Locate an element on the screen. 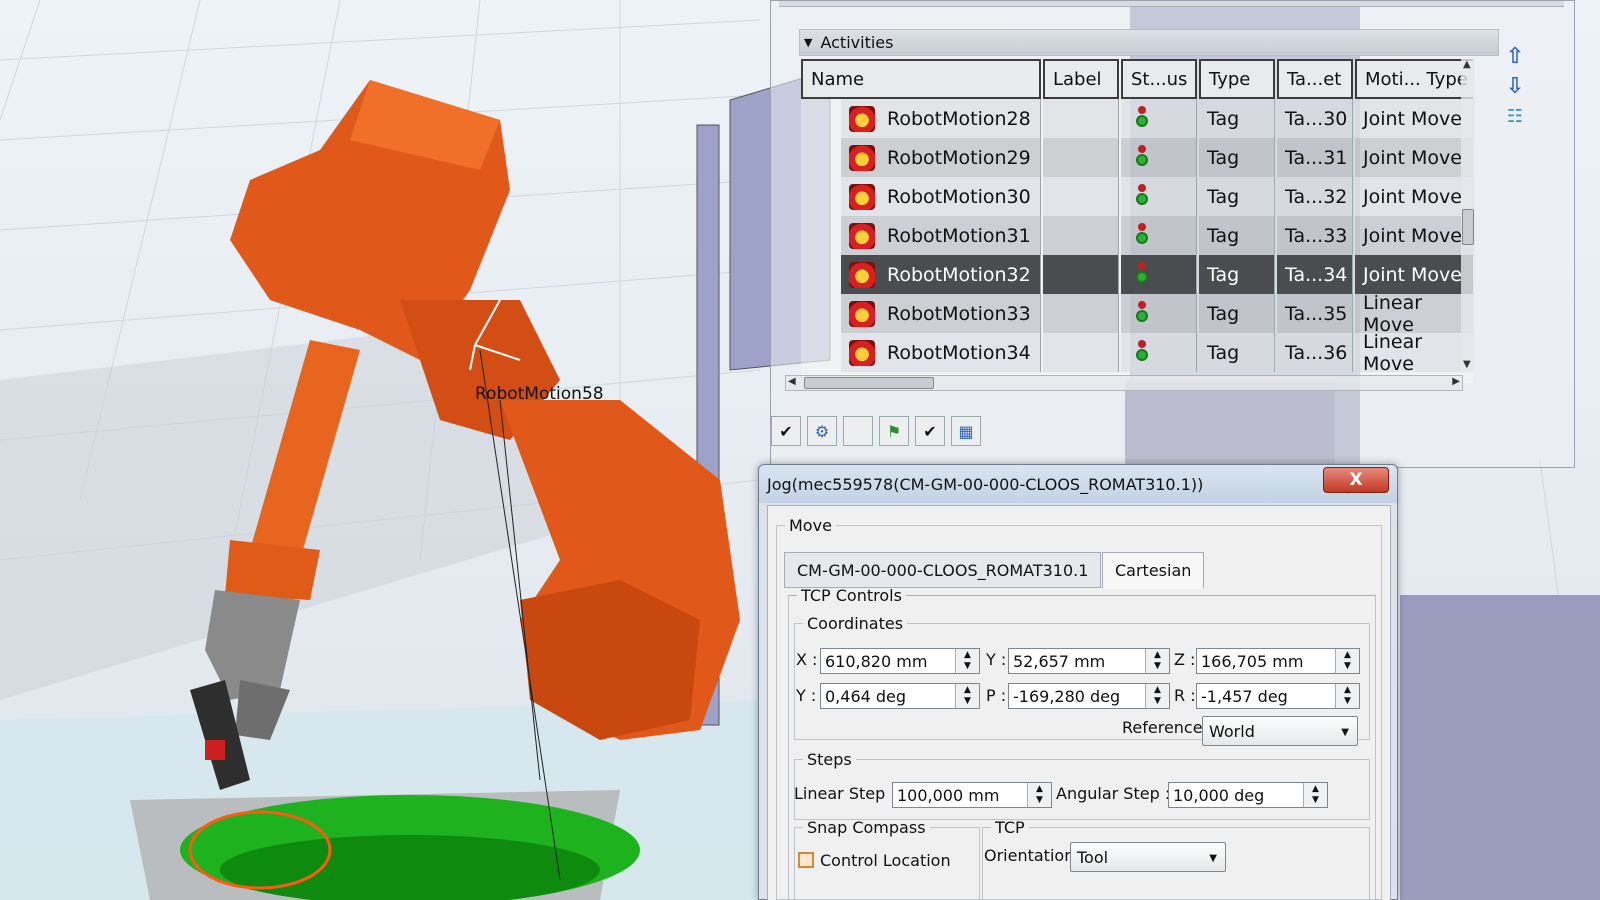 The image size is (1600, 900). cell-name: RobotMotion31 is located at coordinates (941, 235).